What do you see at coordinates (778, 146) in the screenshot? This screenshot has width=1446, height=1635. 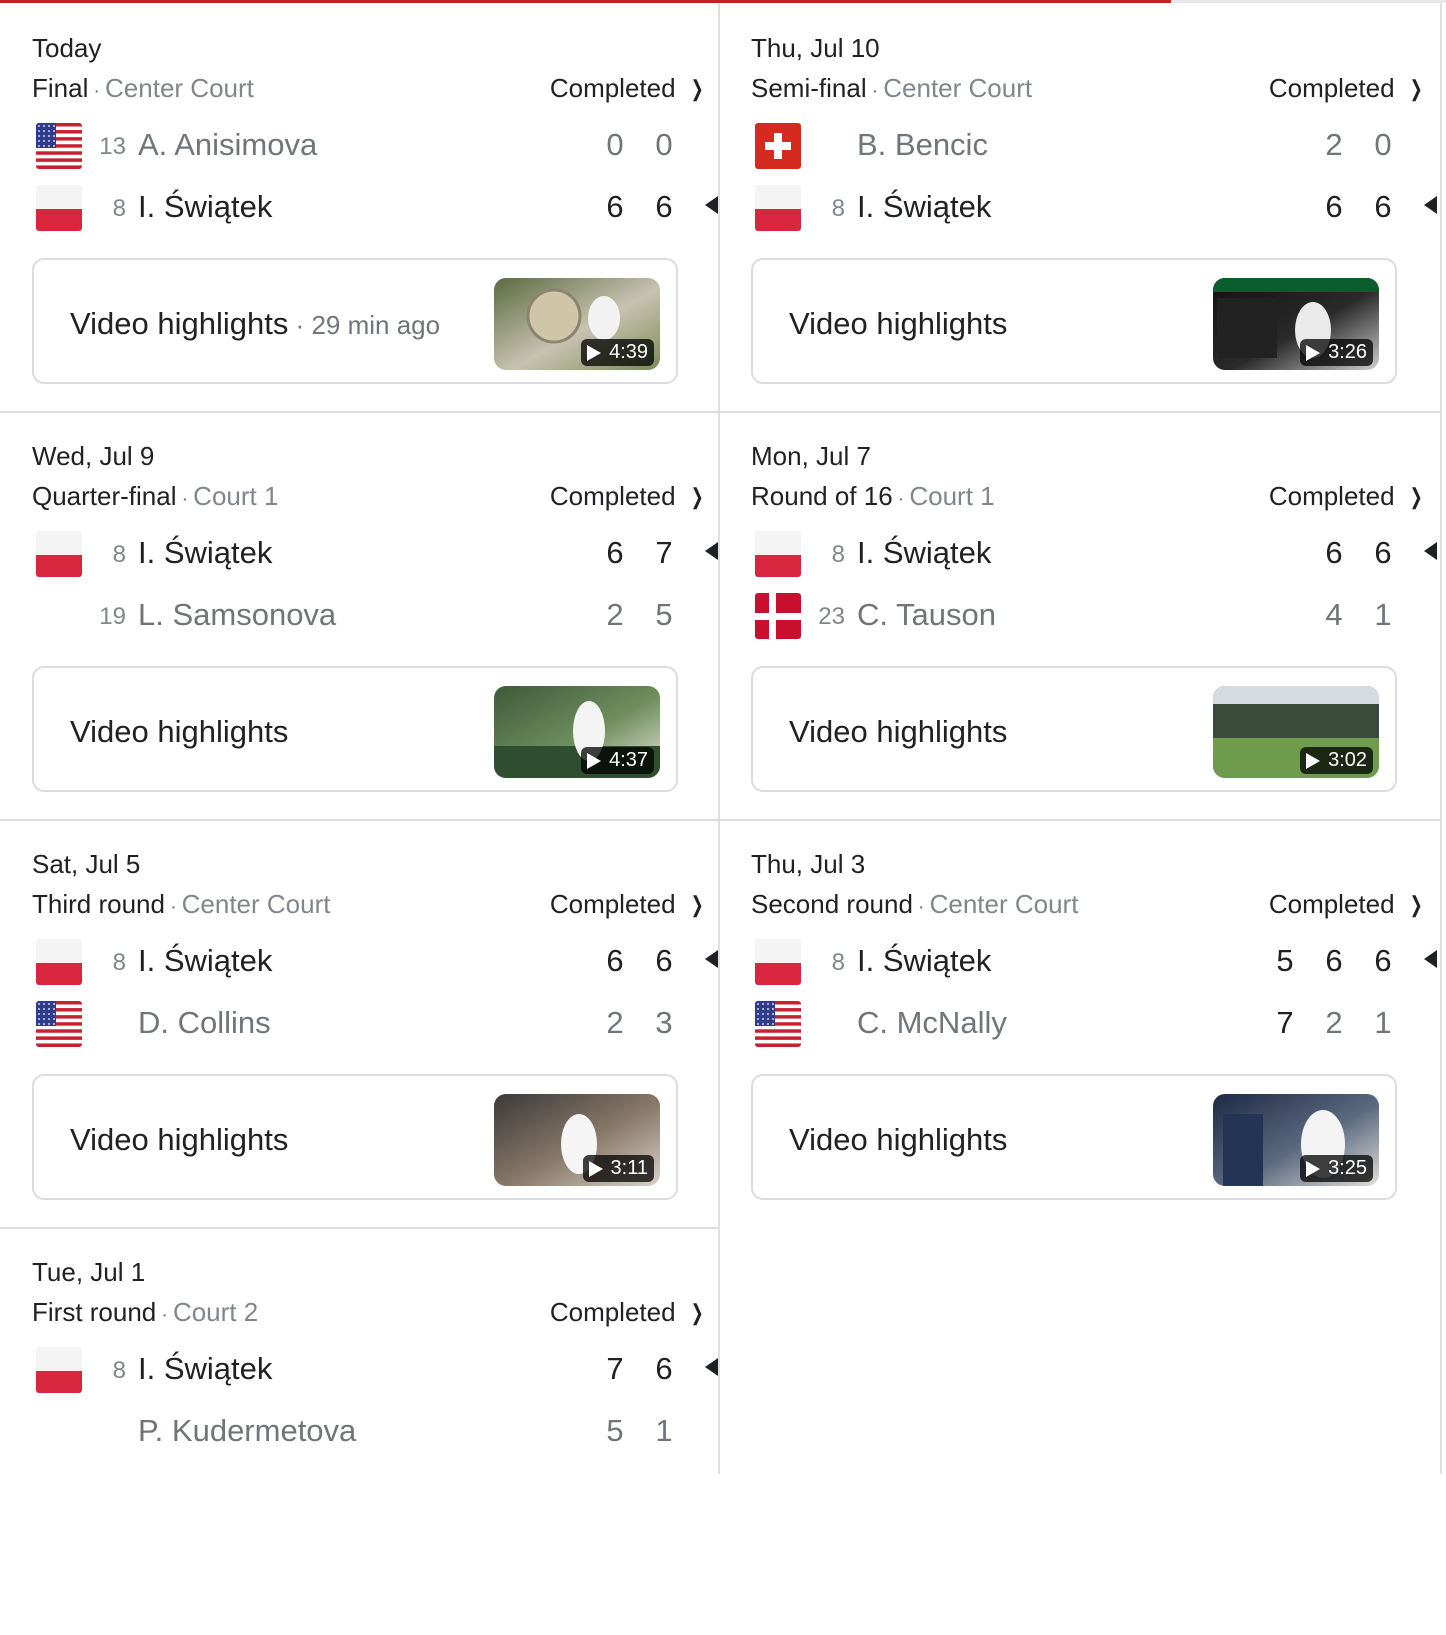 I see `switzerland-flag-icon` at bounding box center [778, 146].